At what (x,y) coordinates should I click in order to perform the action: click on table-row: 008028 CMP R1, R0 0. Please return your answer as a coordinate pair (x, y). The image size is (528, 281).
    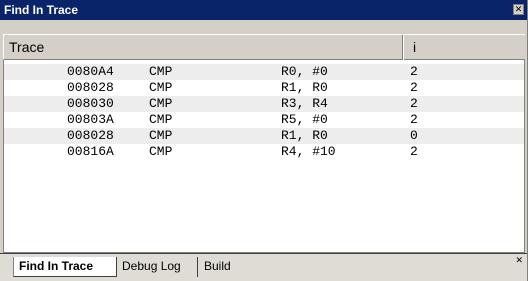
    Looking at the image, I should click on (264, 136).